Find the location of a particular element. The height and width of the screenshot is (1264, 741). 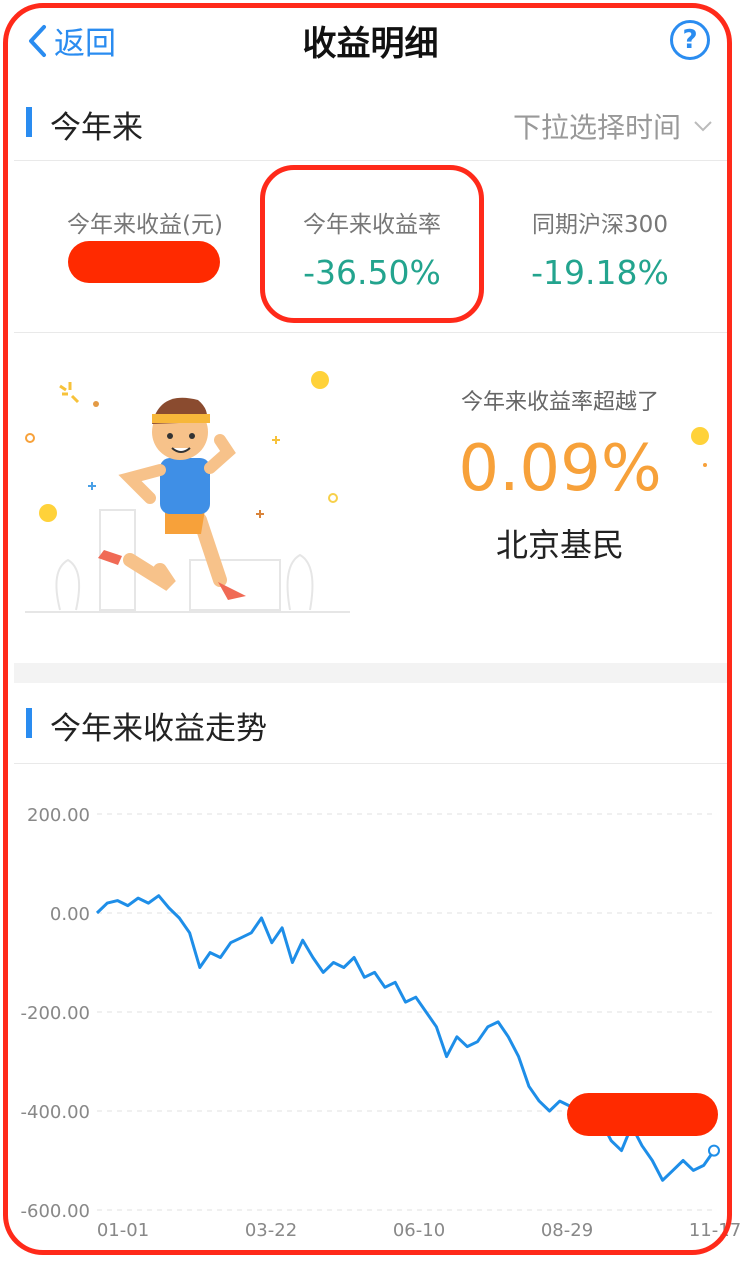

x-tick-label: 01-01 is located at coordinates (123, 1230).